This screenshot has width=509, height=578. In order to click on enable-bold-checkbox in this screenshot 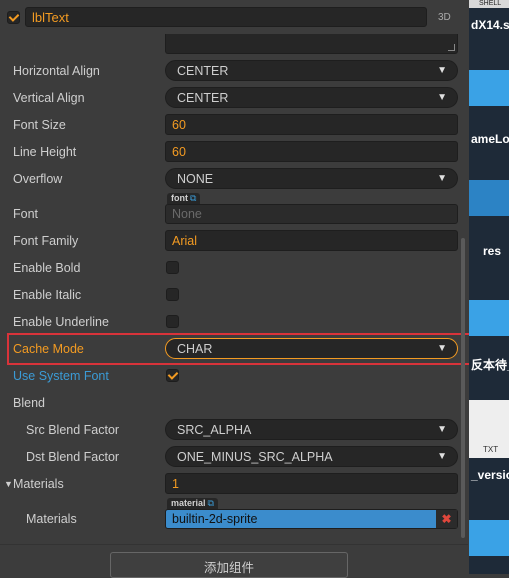, I will do `click(172, 267)`.